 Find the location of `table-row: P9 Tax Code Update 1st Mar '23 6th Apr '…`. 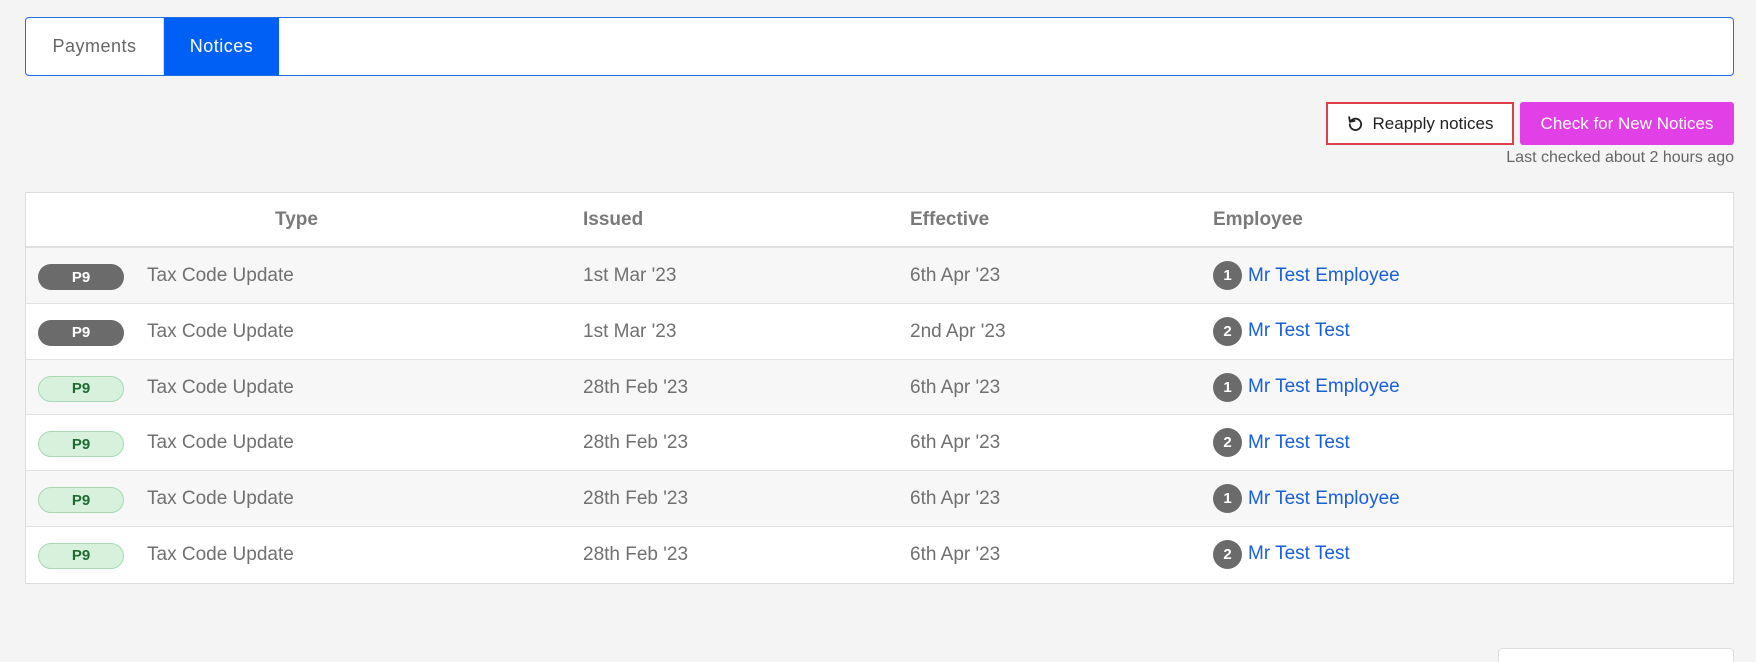

table-row: P9 Tax Code Update 1st Mar '23 6th Apr '… is located at coordinates (879, 276).